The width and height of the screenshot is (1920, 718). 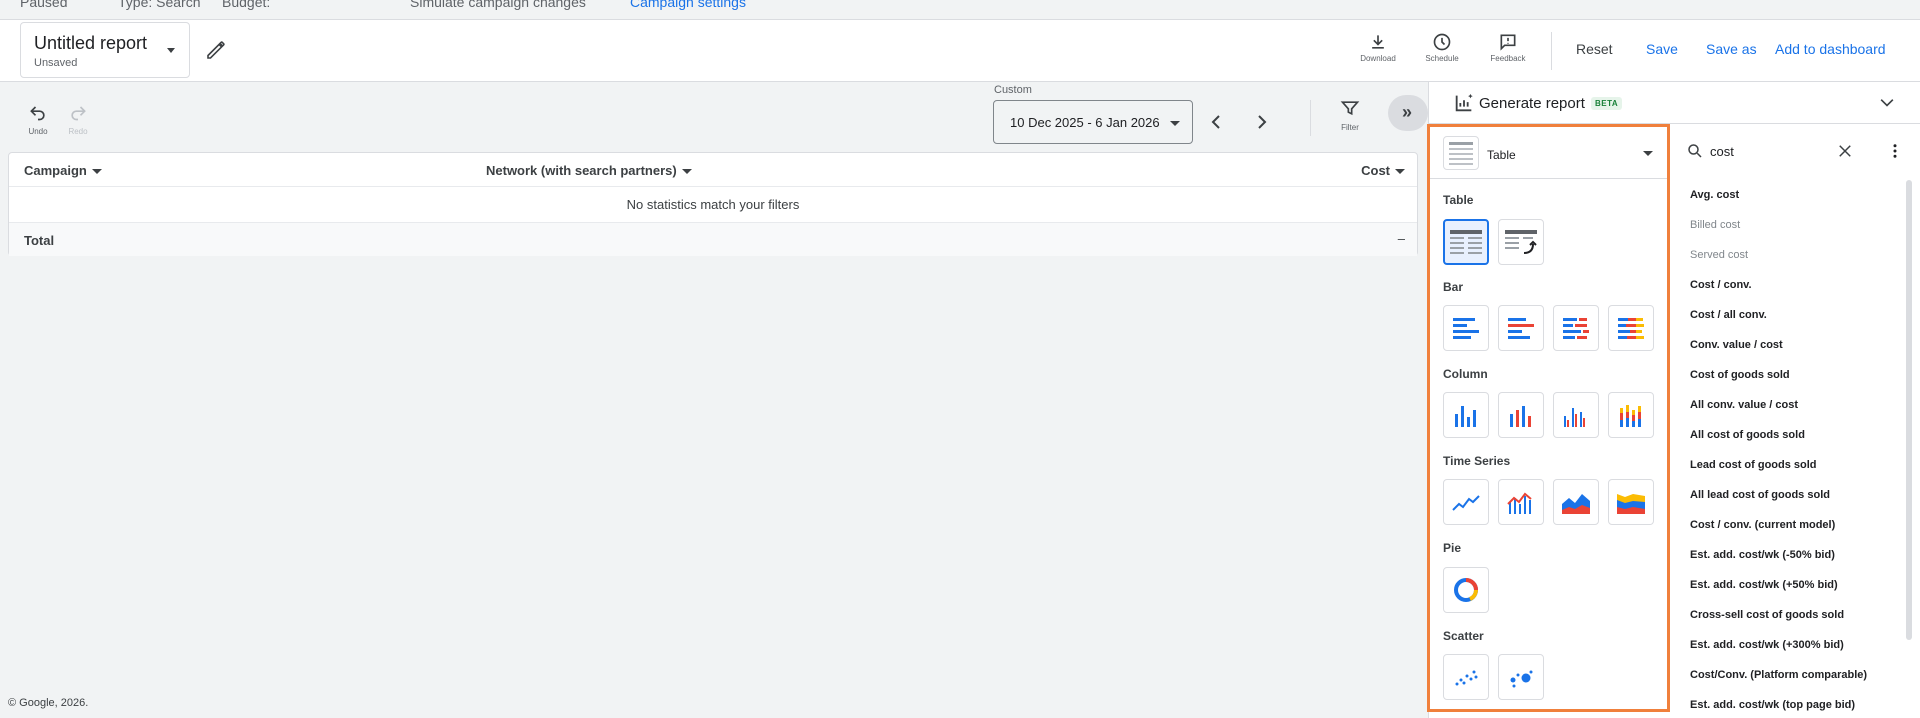 I want to click on metric-option: Est. add. cost/wk (+300% bid), so click(x=1767, y=645).